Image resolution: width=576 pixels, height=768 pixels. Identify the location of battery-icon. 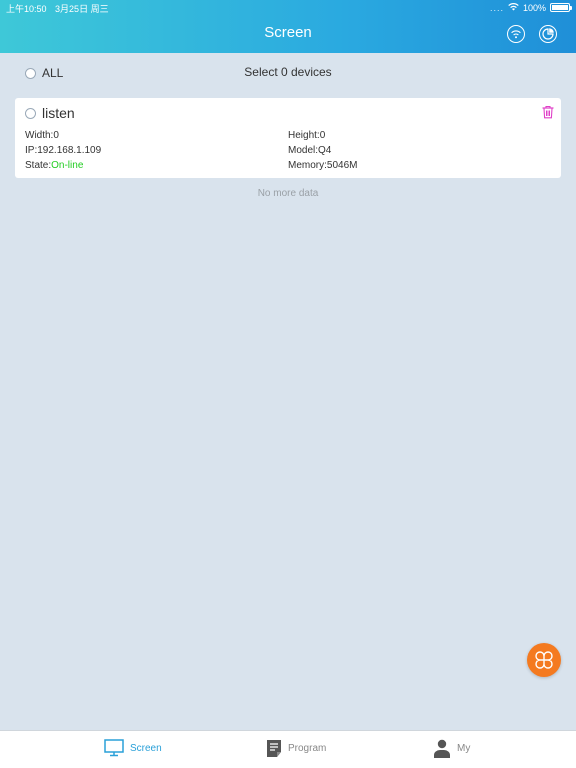
(561, 7).